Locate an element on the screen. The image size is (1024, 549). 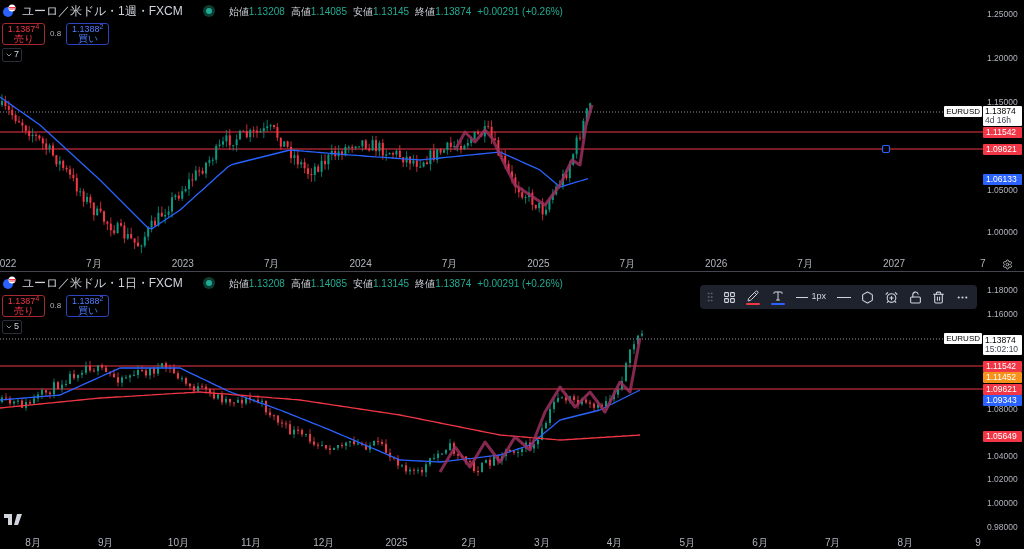
time-tick: 2月 is located at coordinates (469, 543).